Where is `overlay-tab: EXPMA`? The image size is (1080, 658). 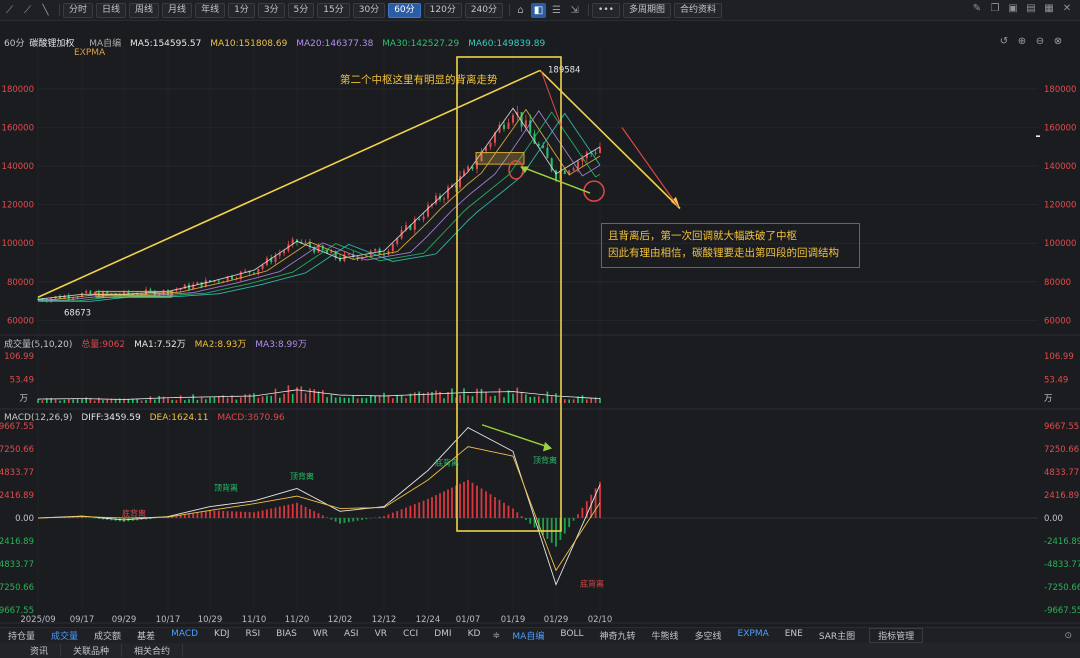 overlay-tab: EXPMA is located at coordinates (753, 635).